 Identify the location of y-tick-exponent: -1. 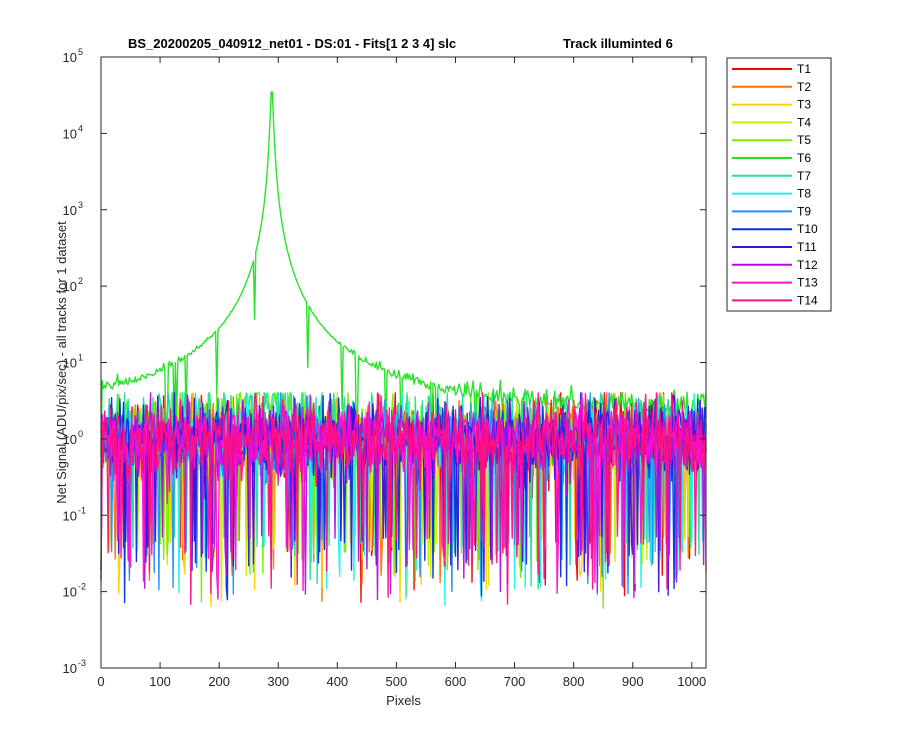
(82, 510).